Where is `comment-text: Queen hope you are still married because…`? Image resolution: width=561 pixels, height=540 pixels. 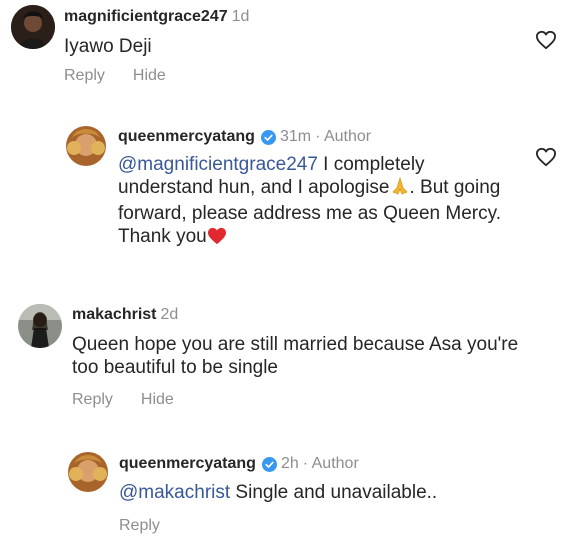 comment-text: Queen hope you are still married because… is located at coordinates (295, 356).